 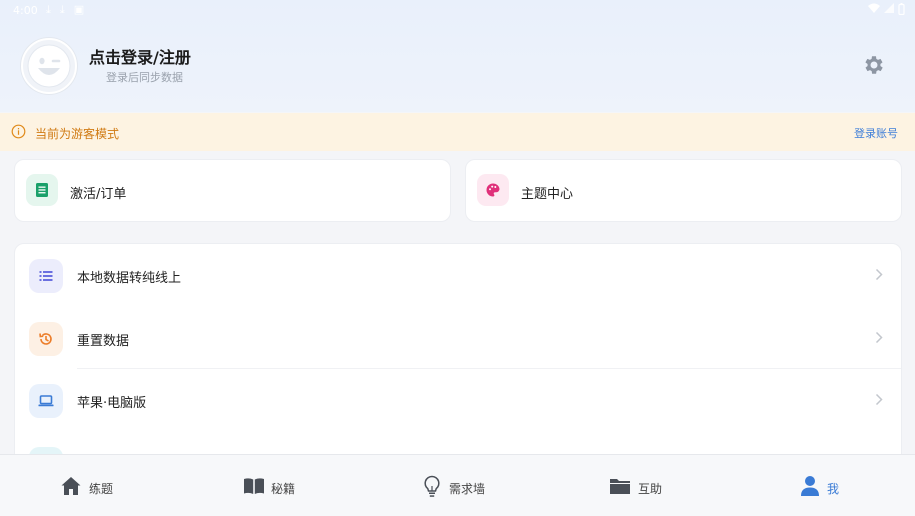 What do you see at coordinates (458, 275) in the screenshot?
I see `list-item-local-to-online: 本地数据转纯线上` at bounding box center [458, 275].